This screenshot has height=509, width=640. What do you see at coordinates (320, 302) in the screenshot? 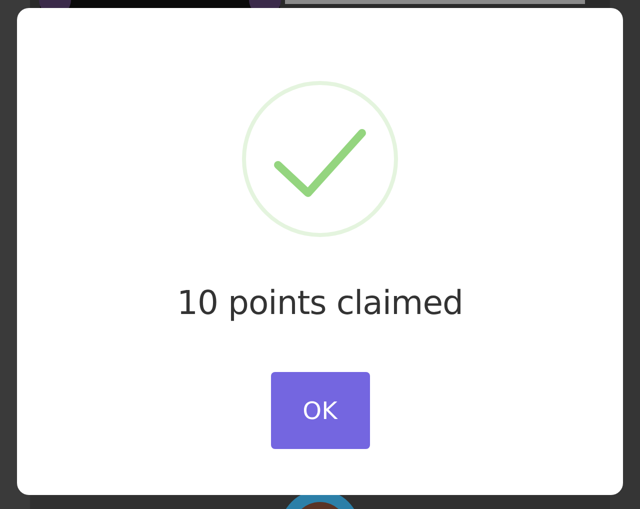
I see `message-text: 10 points claimed` at bounding box center [320, 302].